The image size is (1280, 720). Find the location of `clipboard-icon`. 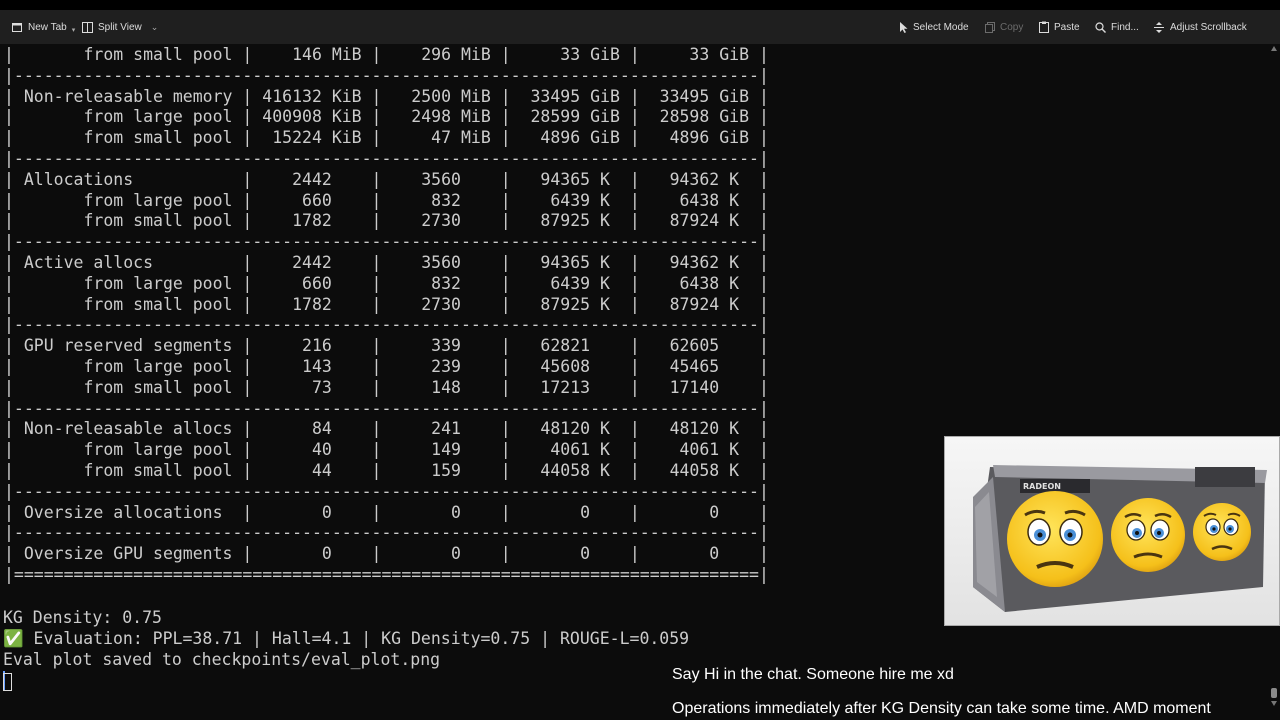

clipboard-icon is located at coordinates (1044, 27).